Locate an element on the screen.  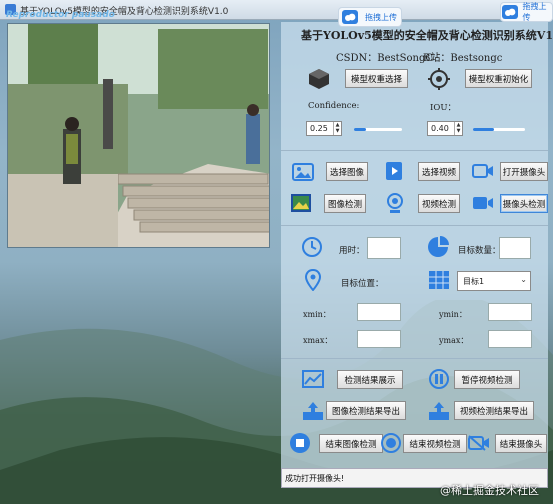
bilibili-label: B站：Bestsongc is located at coordinates (463, 58).